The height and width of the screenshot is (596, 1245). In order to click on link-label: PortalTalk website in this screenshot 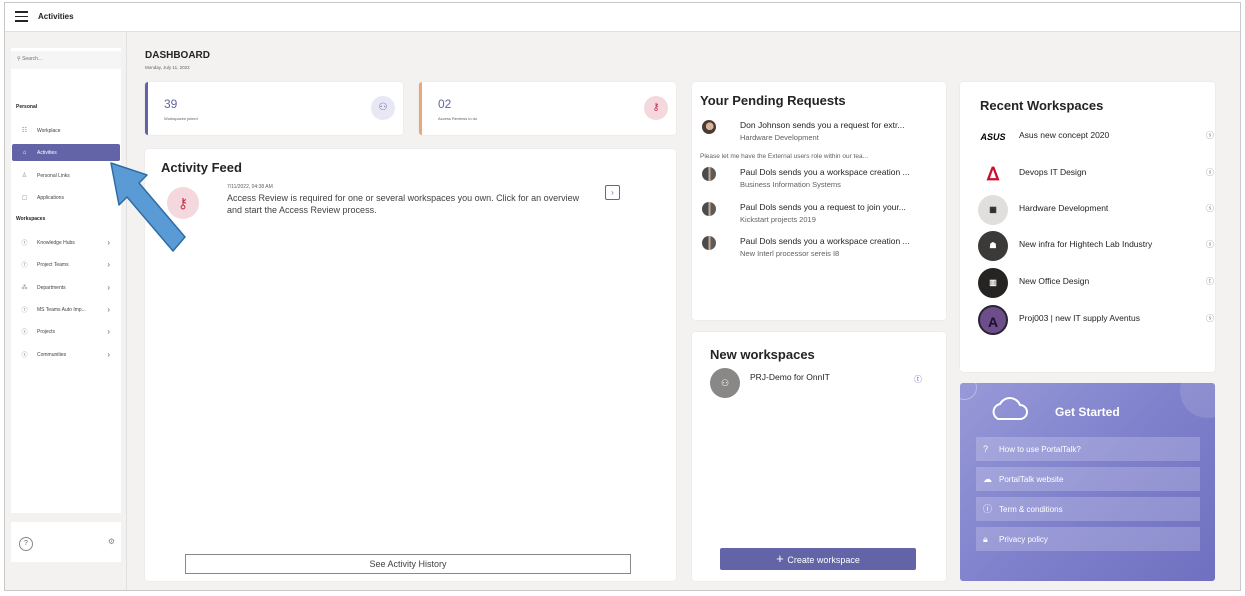, I will do `click(1031, 479)`.